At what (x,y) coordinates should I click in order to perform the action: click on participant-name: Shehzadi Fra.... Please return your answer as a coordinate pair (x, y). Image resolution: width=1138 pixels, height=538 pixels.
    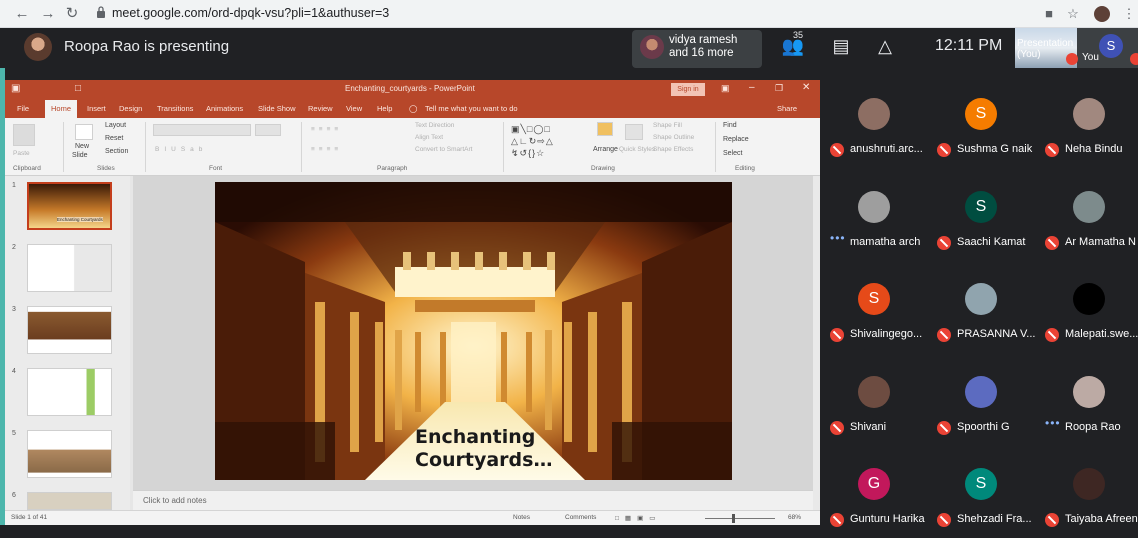
    Looking at the image, I should click on (994, 519).